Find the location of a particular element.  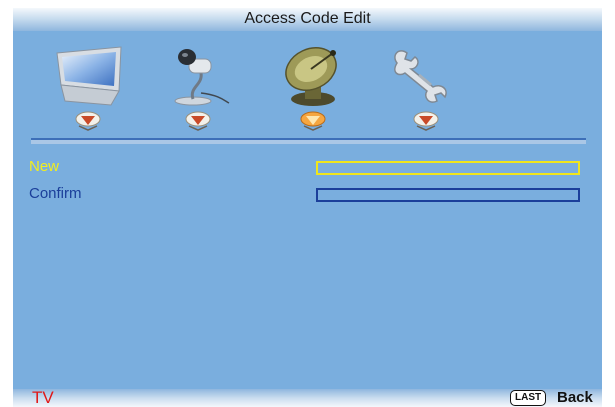

confirm-code-label: Confirm is located at coordinates (55, 193).